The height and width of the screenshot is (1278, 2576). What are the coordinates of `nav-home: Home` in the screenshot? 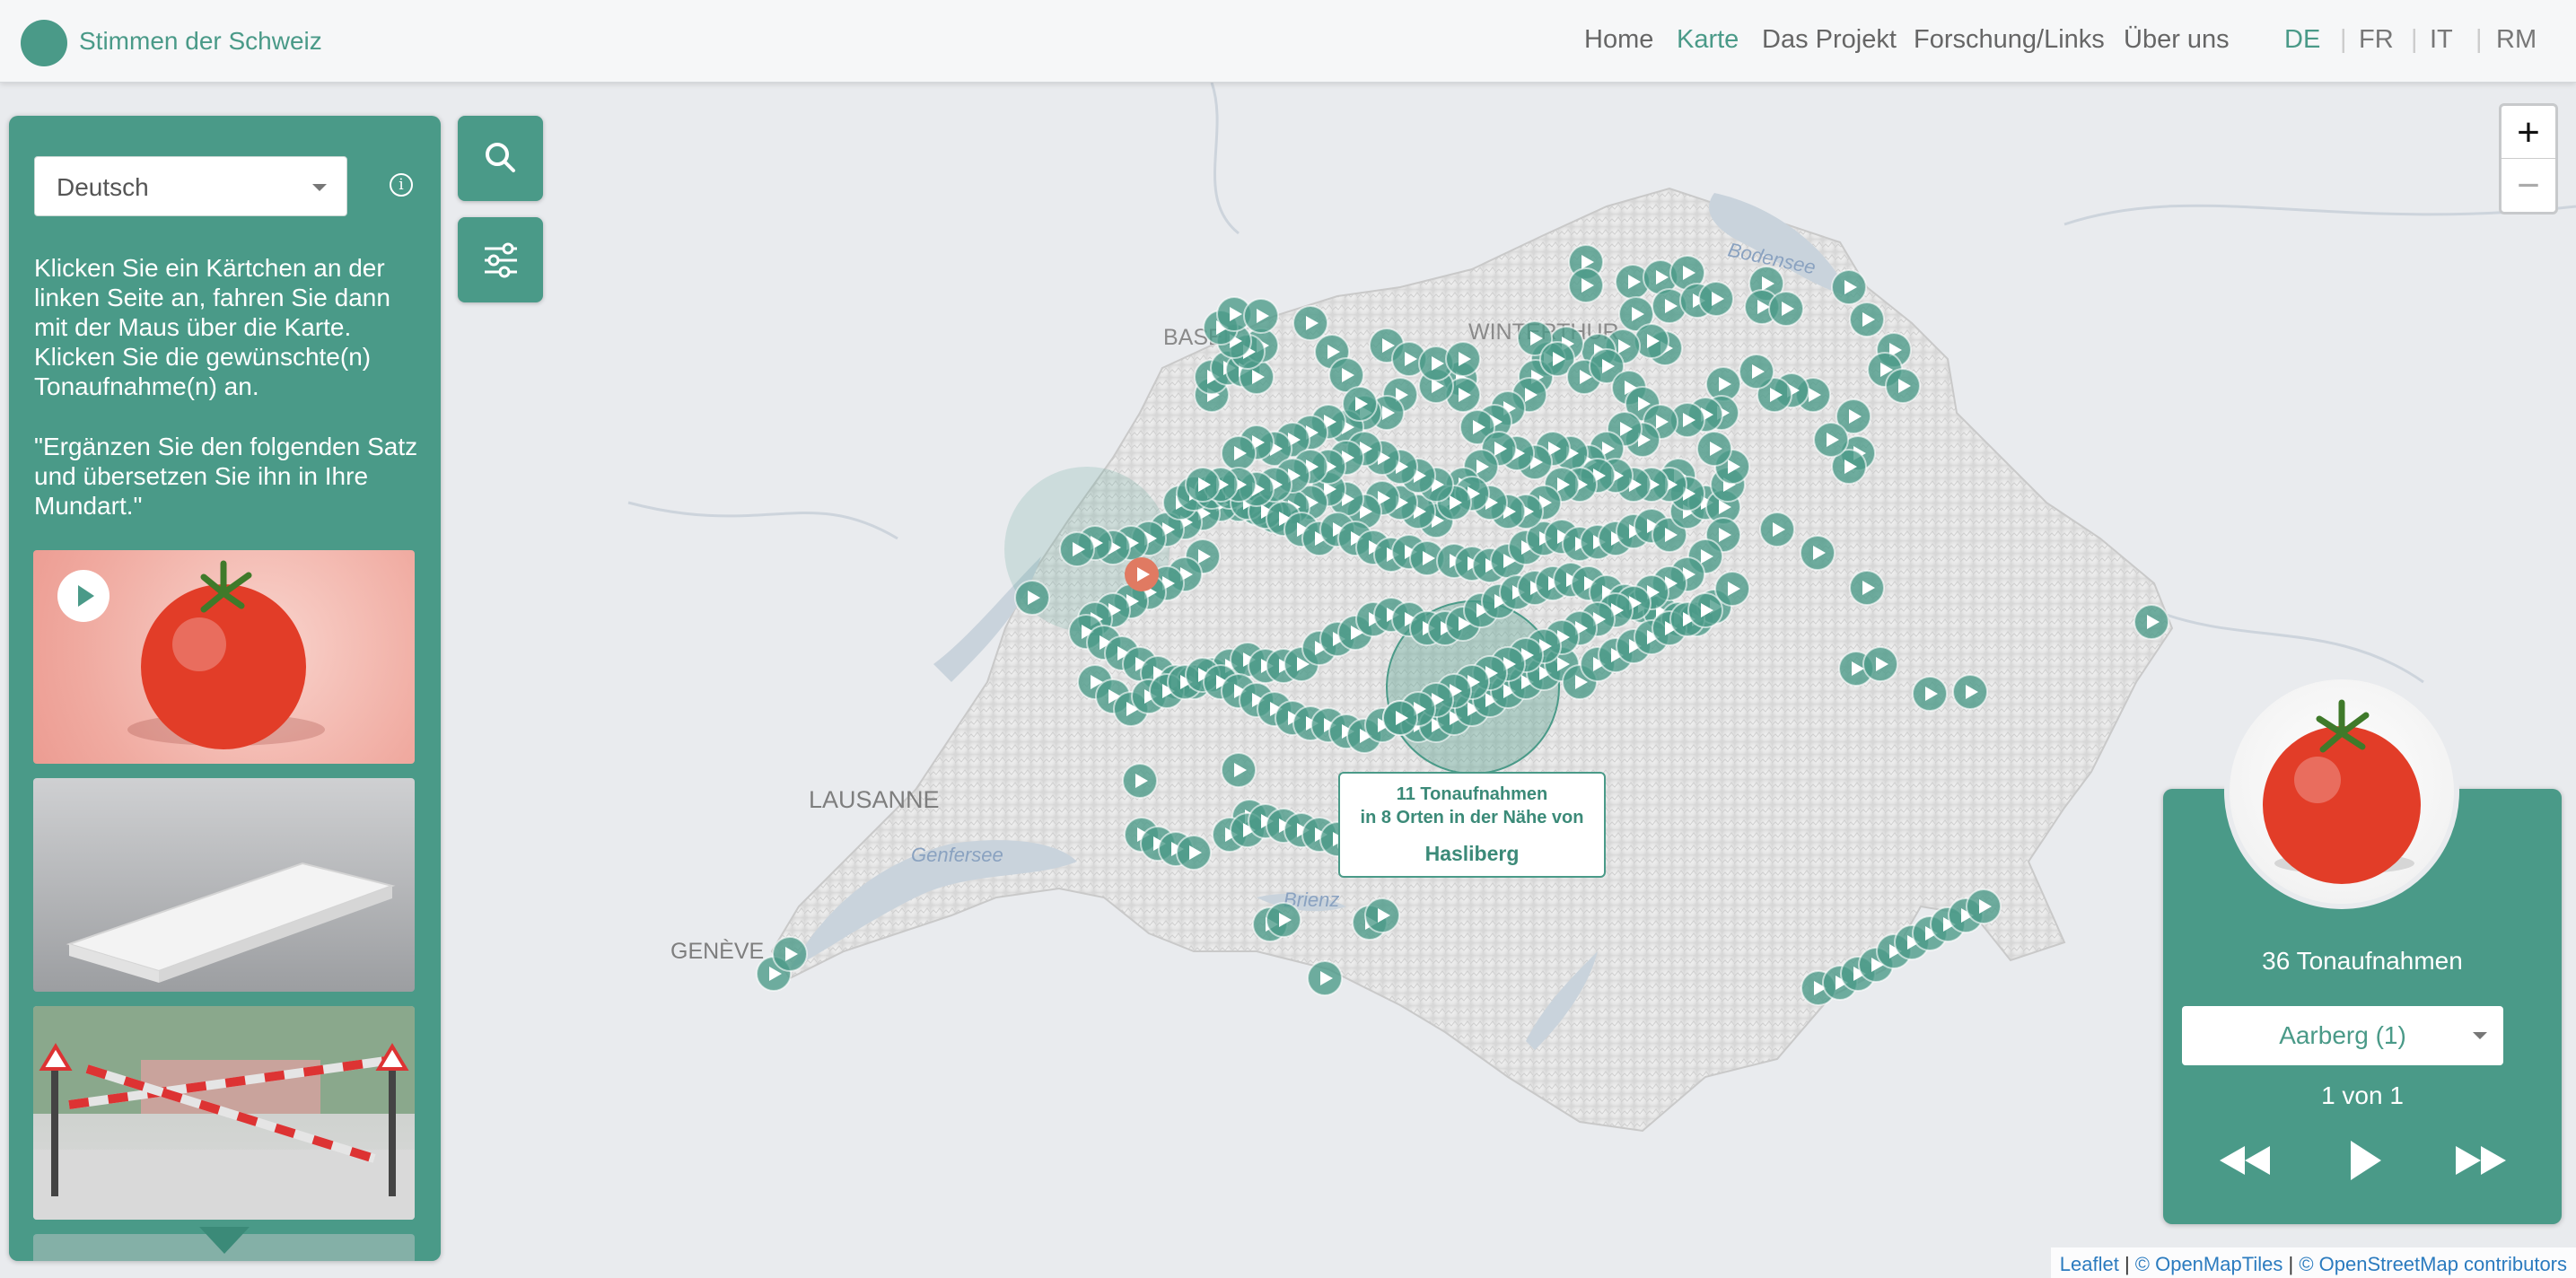 It's located at (1618, 40).